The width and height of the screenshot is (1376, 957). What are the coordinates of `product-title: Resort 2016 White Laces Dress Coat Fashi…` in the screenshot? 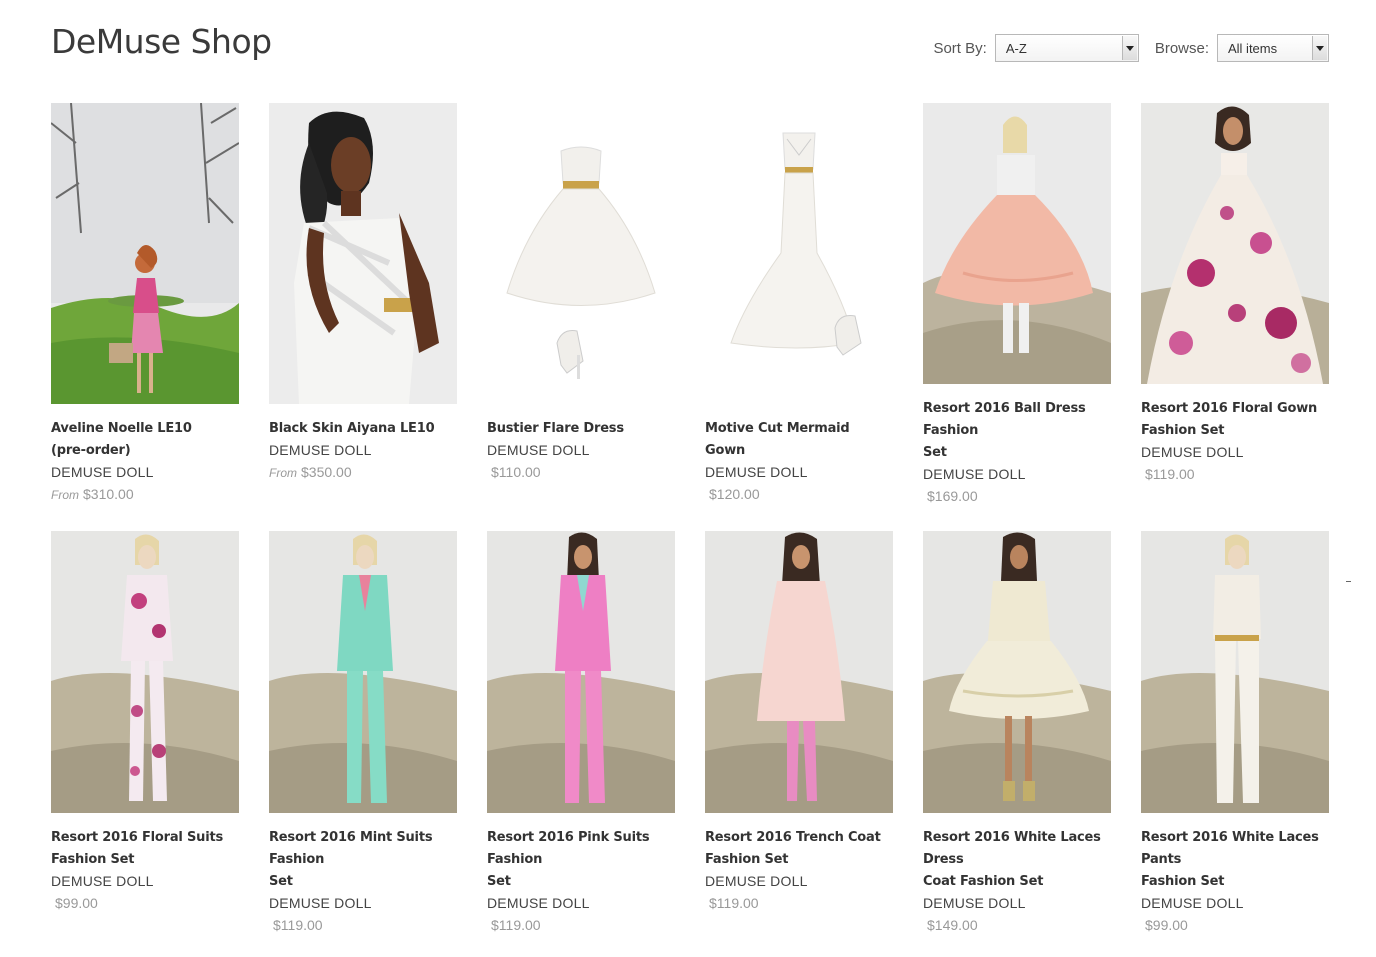 It's located at (1017, 860).